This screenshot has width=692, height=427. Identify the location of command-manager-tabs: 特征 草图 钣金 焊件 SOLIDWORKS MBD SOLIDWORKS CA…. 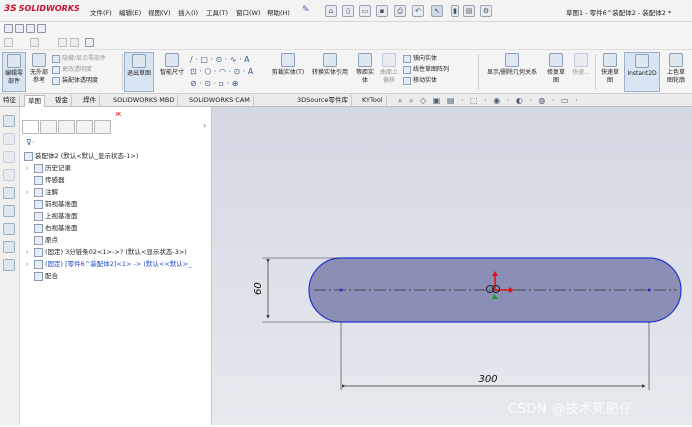
(346, 100).